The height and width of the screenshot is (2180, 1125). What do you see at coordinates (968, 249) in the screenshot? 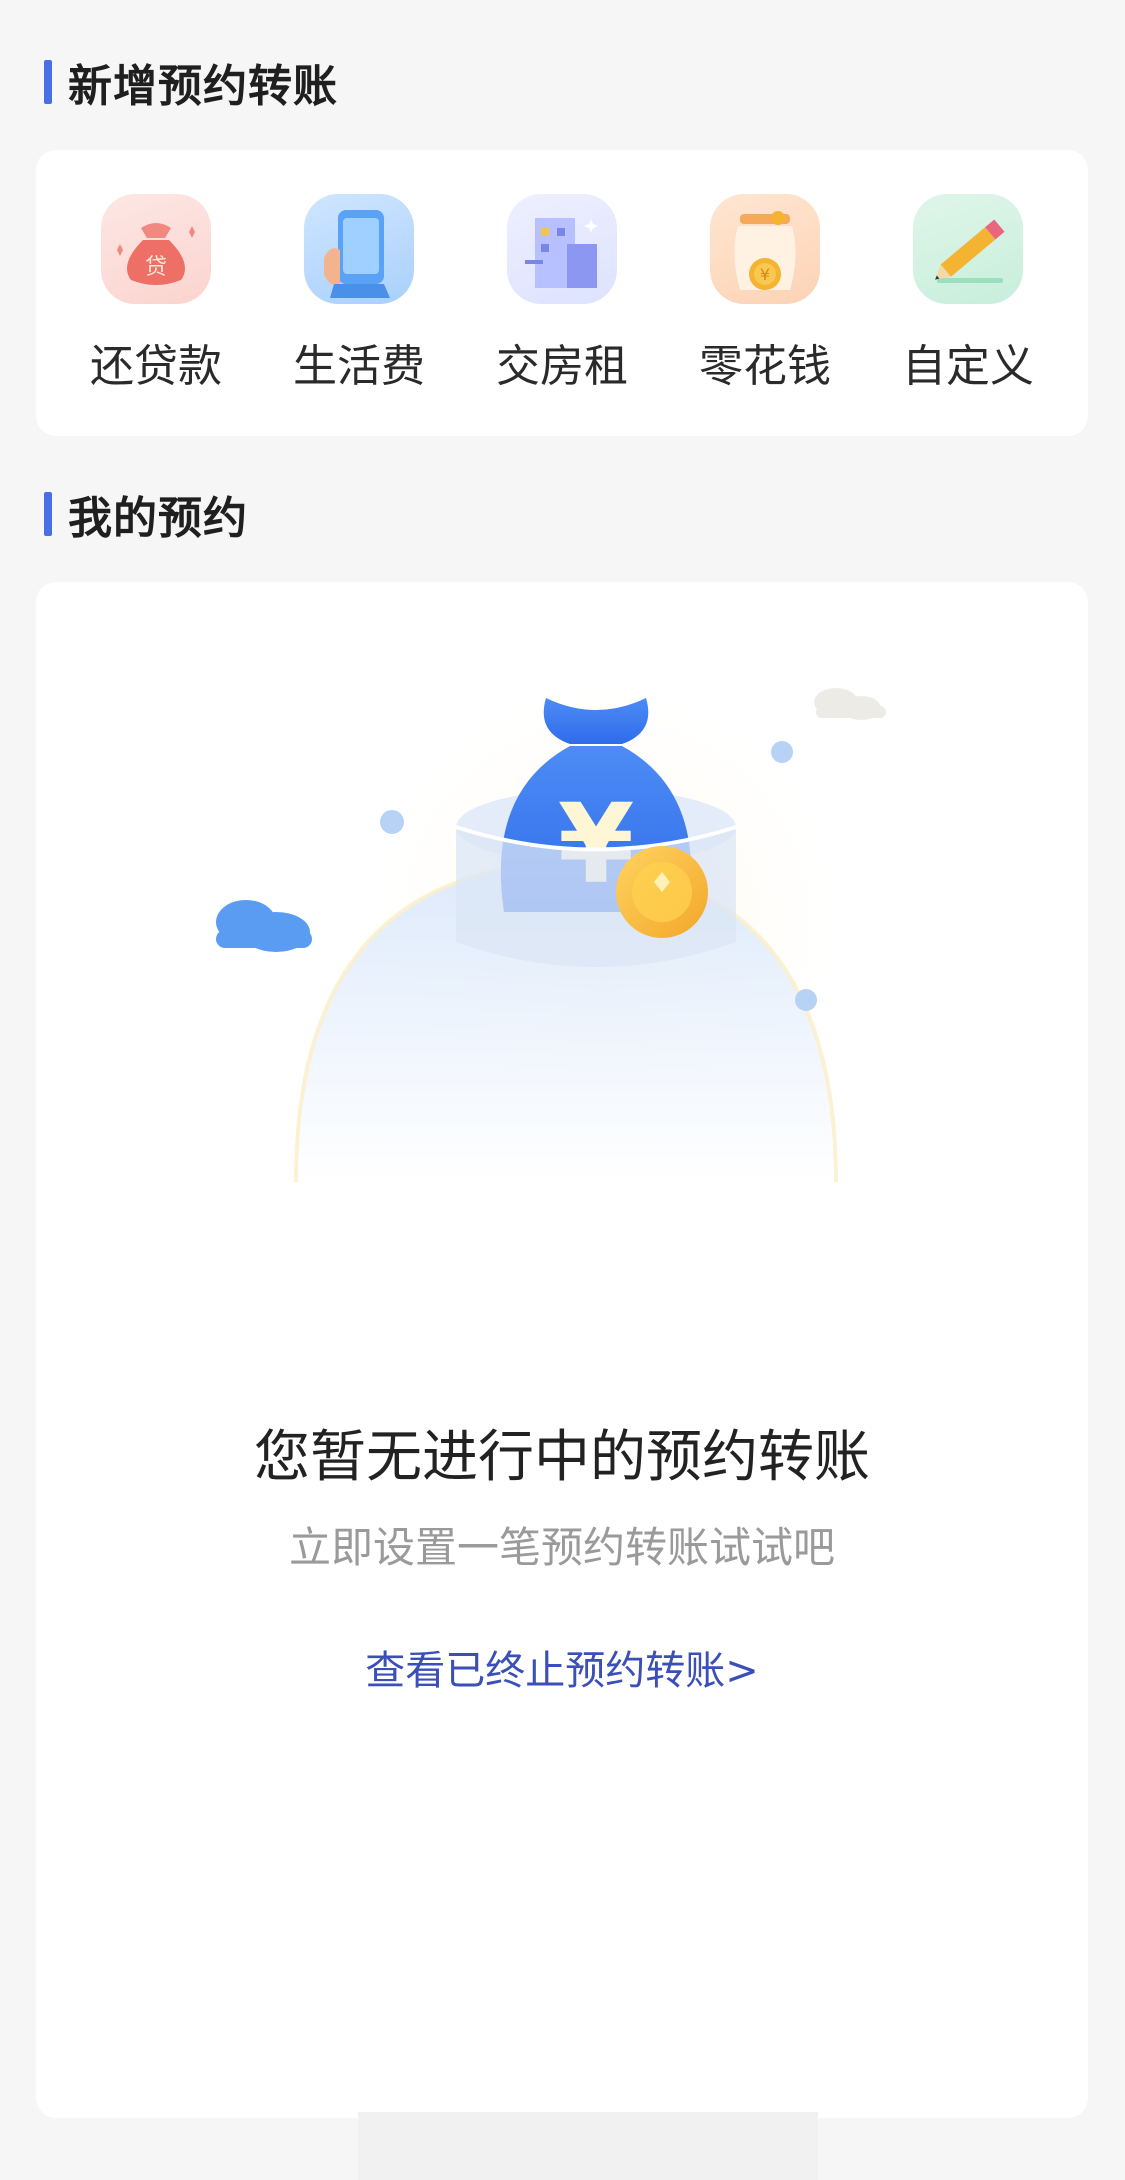
I see `pencil-icon` at bounding box center [968, 249].